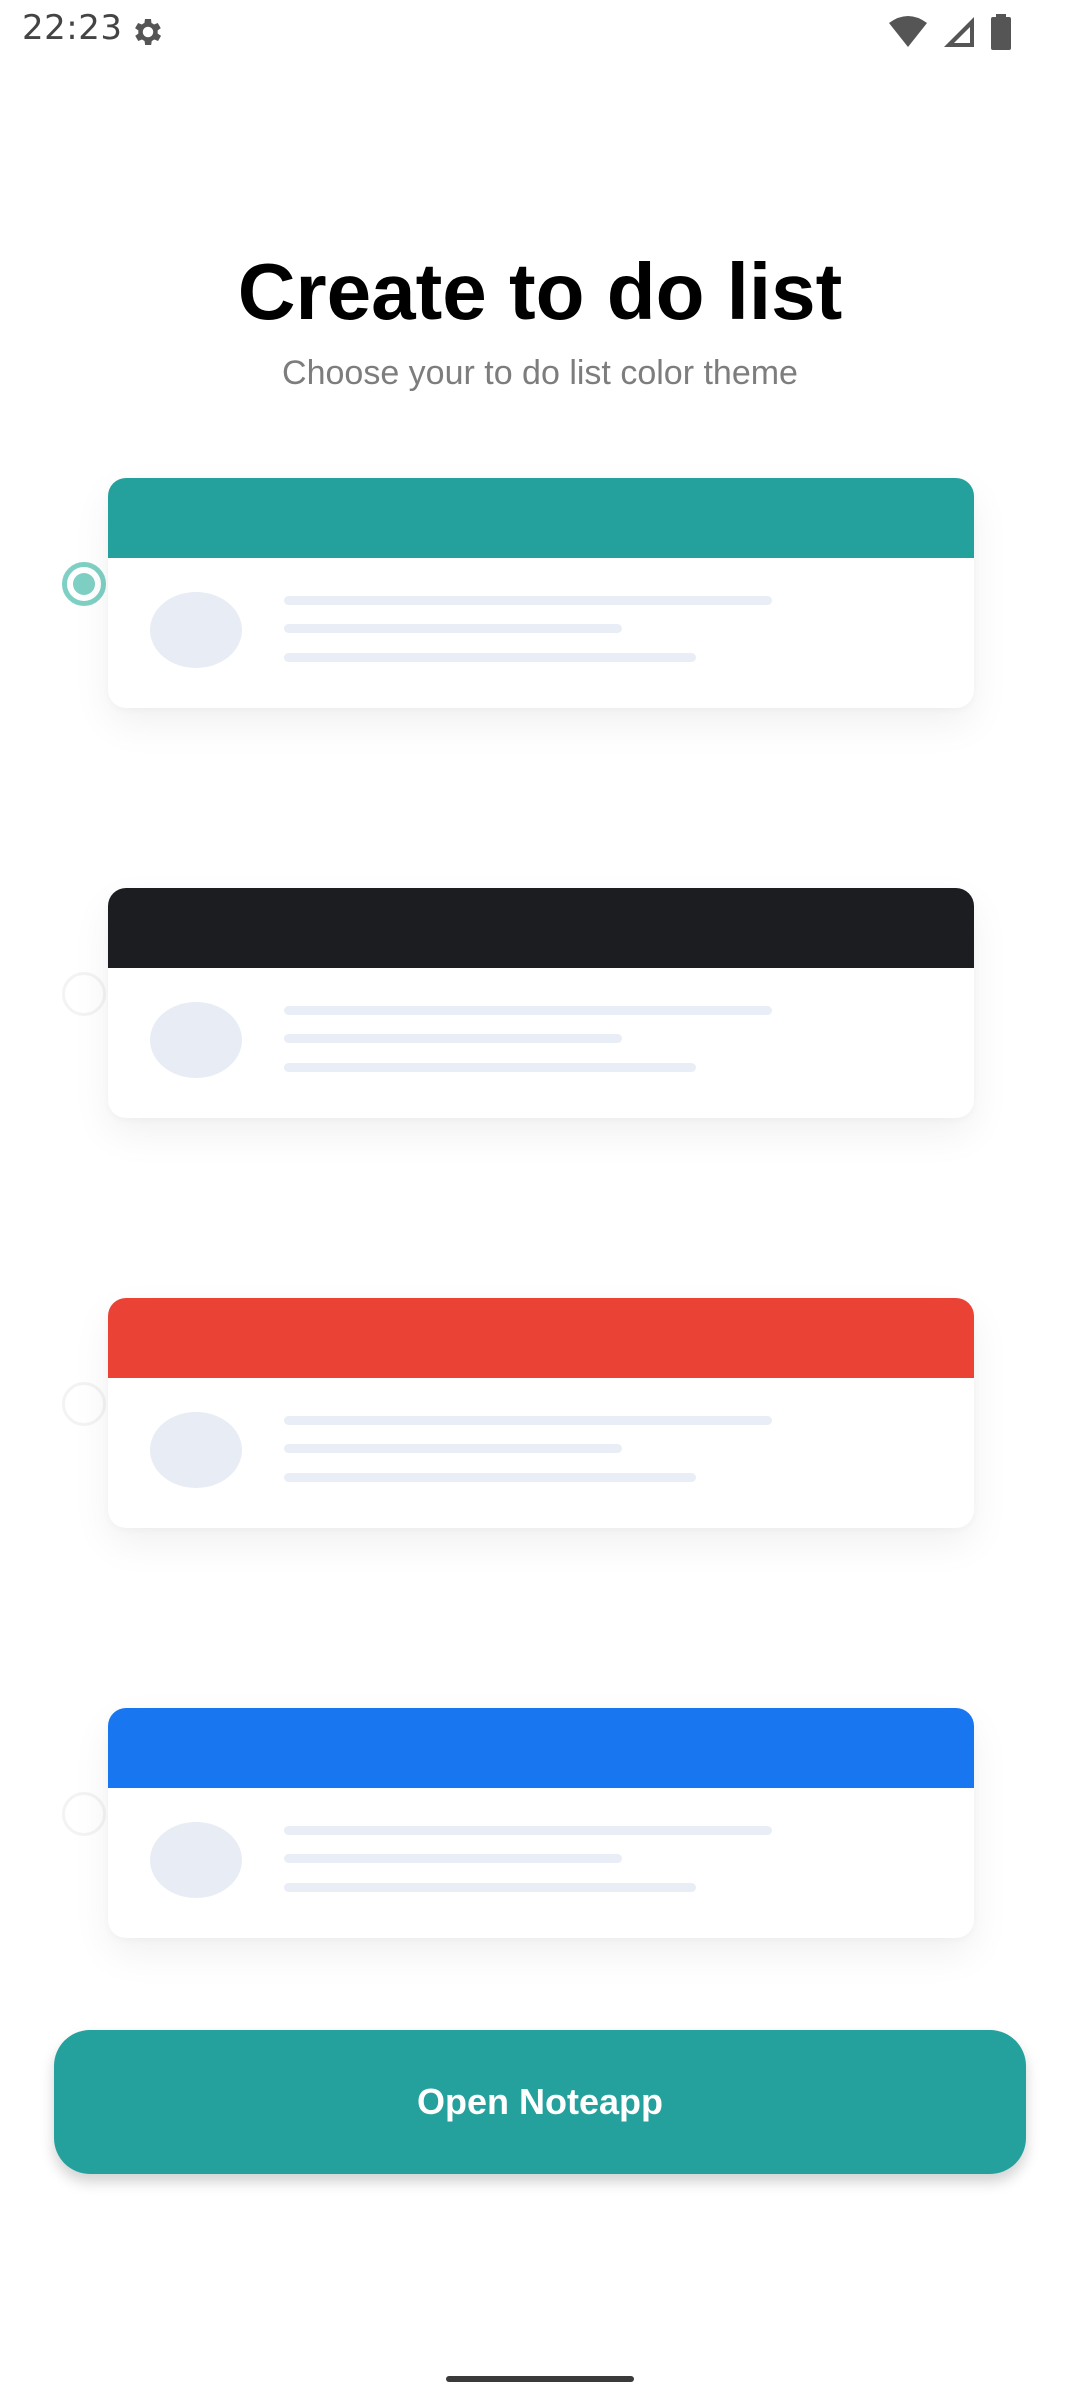 The image size is (1080, 2400). Describe the element at coordinates (72, 28) in the screenshot. I see `status-time: 22:23` at that location.